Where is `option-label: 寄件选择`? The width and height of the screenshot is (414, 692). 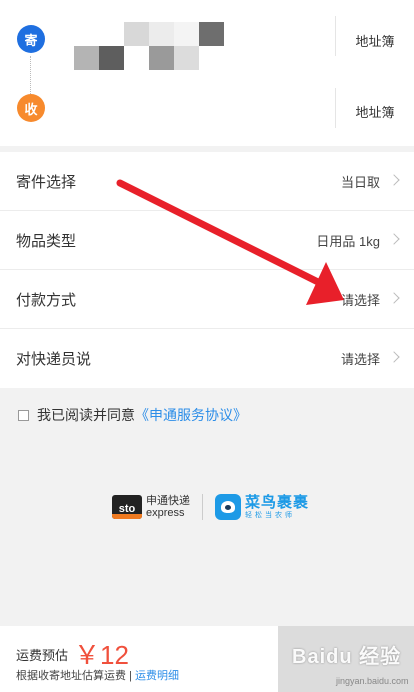
option-label: 寄件选择 is located at coordinates (46, 182).